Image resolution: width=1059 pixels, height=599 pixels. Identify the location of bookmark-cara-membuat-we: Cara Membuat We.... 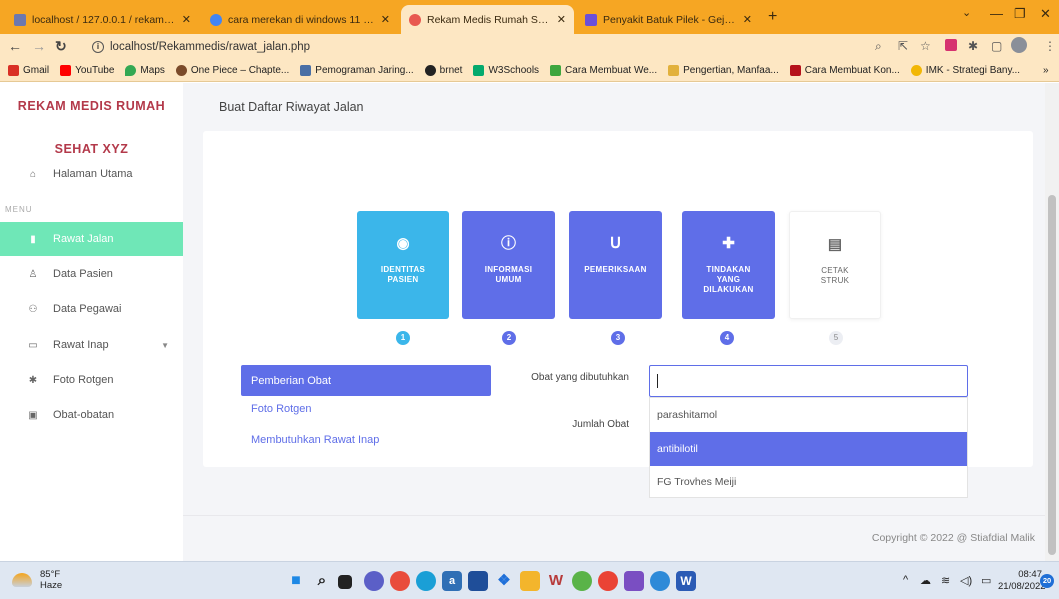
(603, 70).